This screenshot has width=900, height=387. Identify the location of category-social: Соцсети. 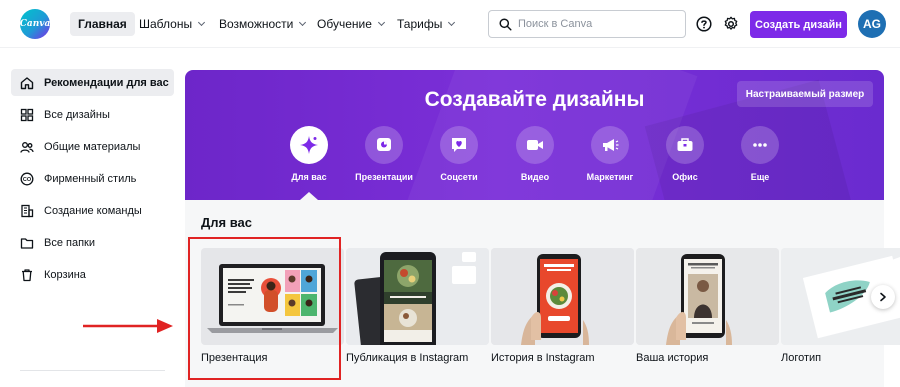
(459, 154).